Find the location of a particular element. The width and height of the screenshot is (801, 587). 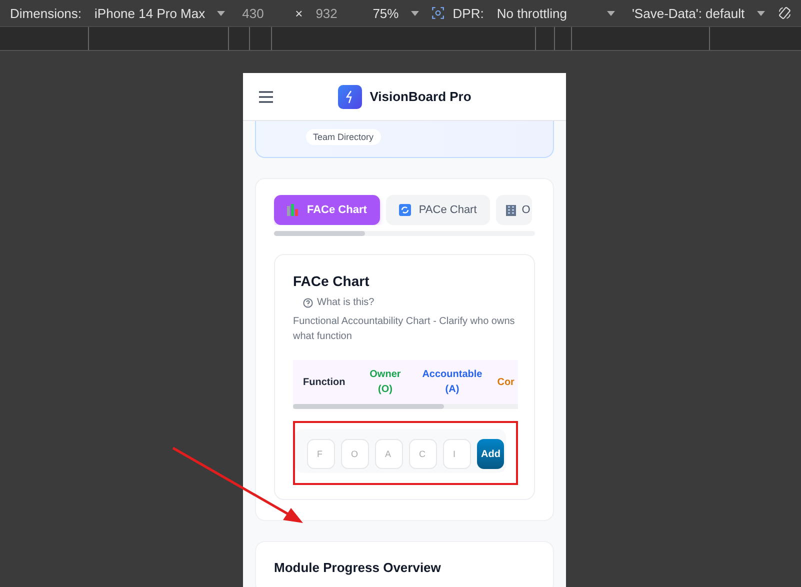

dpr-icon is located at coordinates (438, 13).